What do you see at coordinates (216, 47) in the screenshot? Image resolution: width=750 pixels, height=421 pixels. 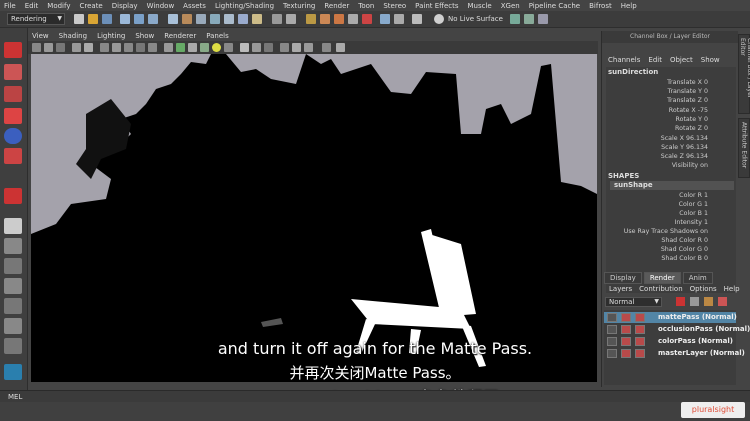 I see `lights-icon` at bounding box center [216, 47].